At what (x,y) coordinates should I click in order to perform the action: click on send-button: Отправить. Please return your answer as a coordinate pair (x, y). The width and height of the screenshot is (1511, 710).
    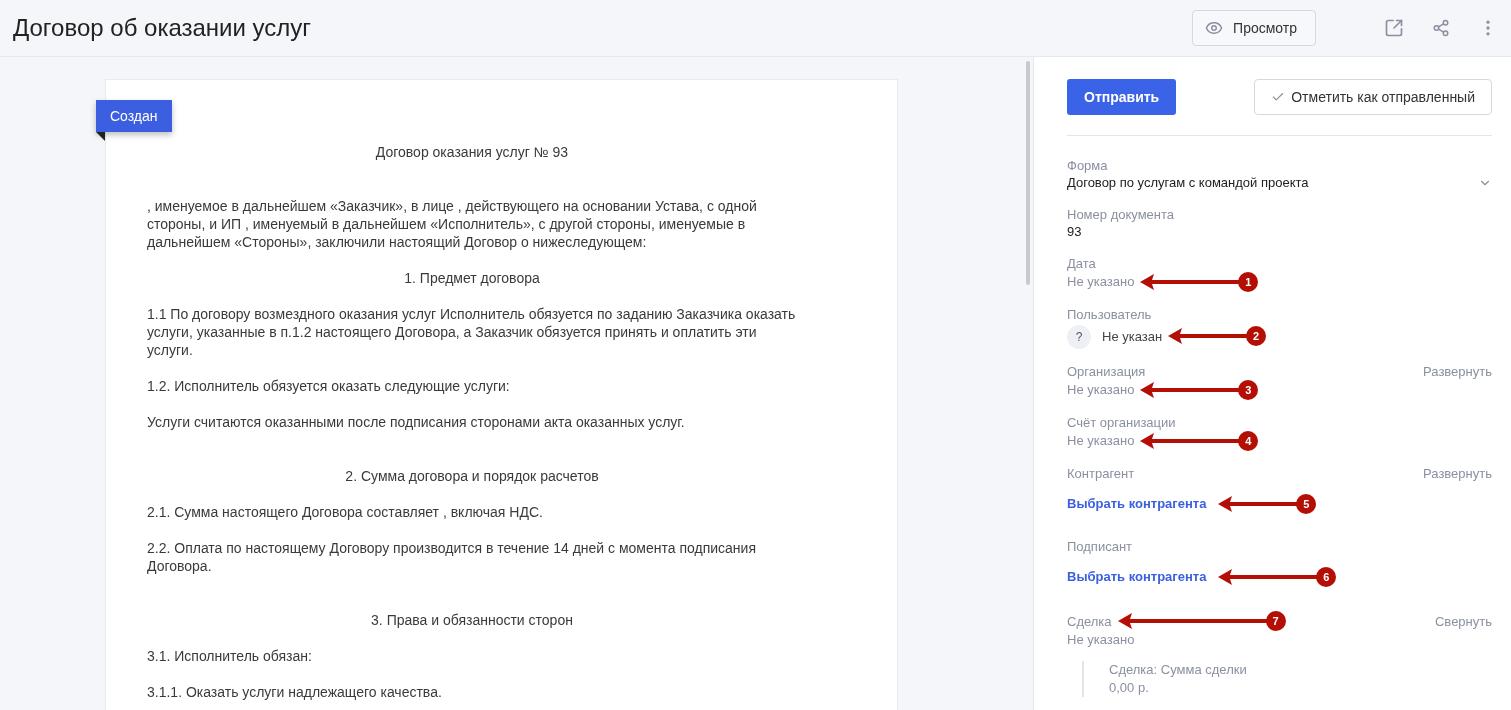
    Looking at the image, I should click on (1122, 97).